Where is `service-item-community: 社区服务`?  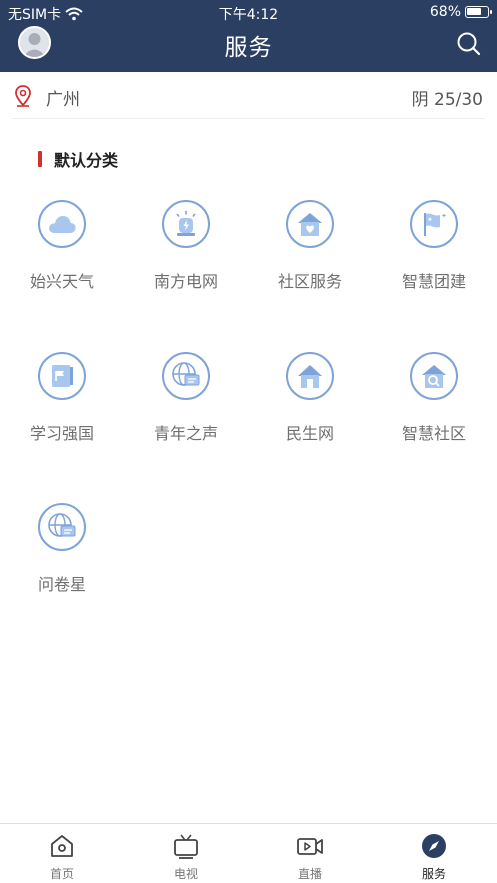 service-item-community: 社区服务 is located at coordinates (310, 253).